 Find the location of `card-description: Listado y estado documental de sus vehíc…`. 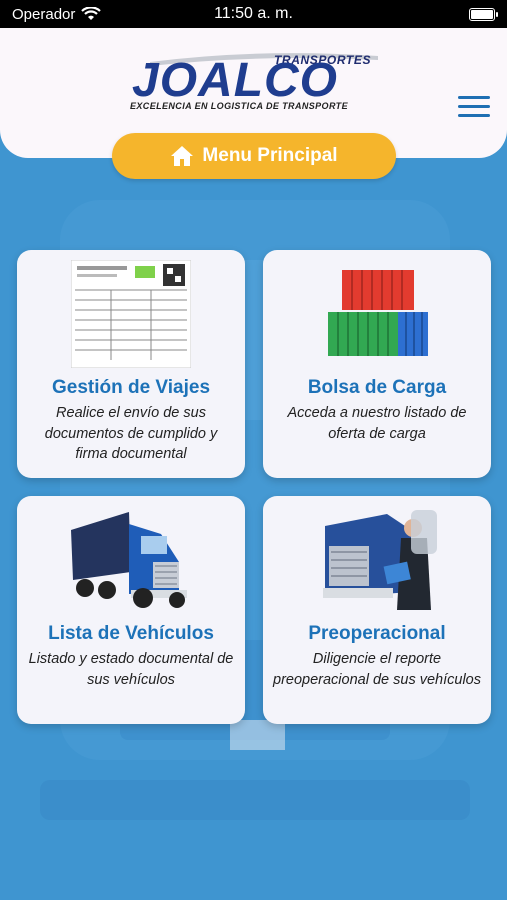

card-description: Listado y estado documental de sus vehíc… is located at coordinates (131, 669).